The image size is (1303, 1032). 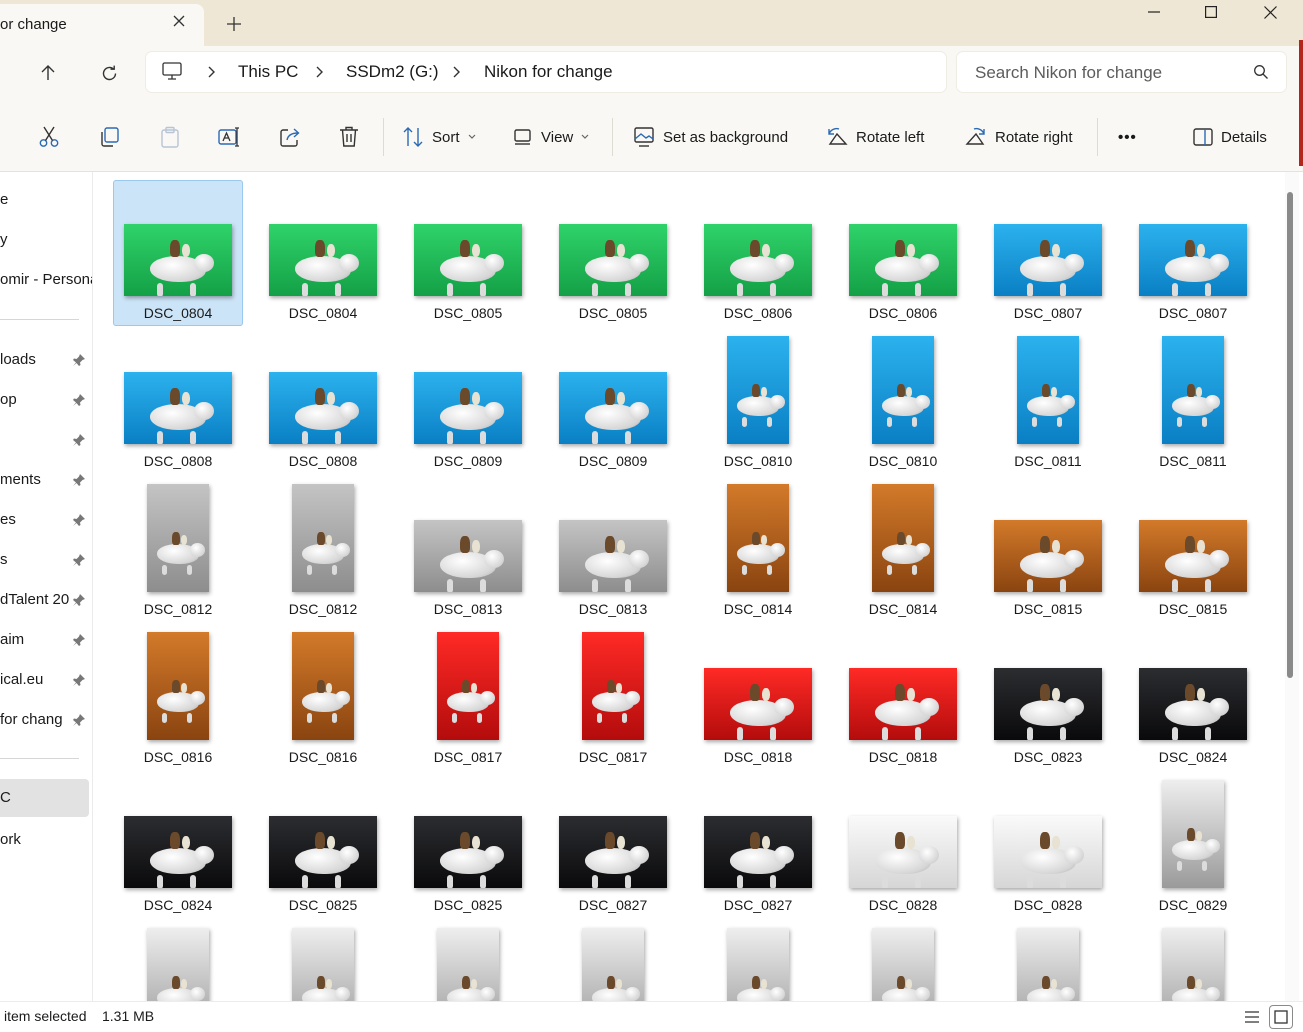 What do you see at coordinates (1211, 12) in the screenshot?
I see `maximize-icon` at bounding box center [1211, 12].